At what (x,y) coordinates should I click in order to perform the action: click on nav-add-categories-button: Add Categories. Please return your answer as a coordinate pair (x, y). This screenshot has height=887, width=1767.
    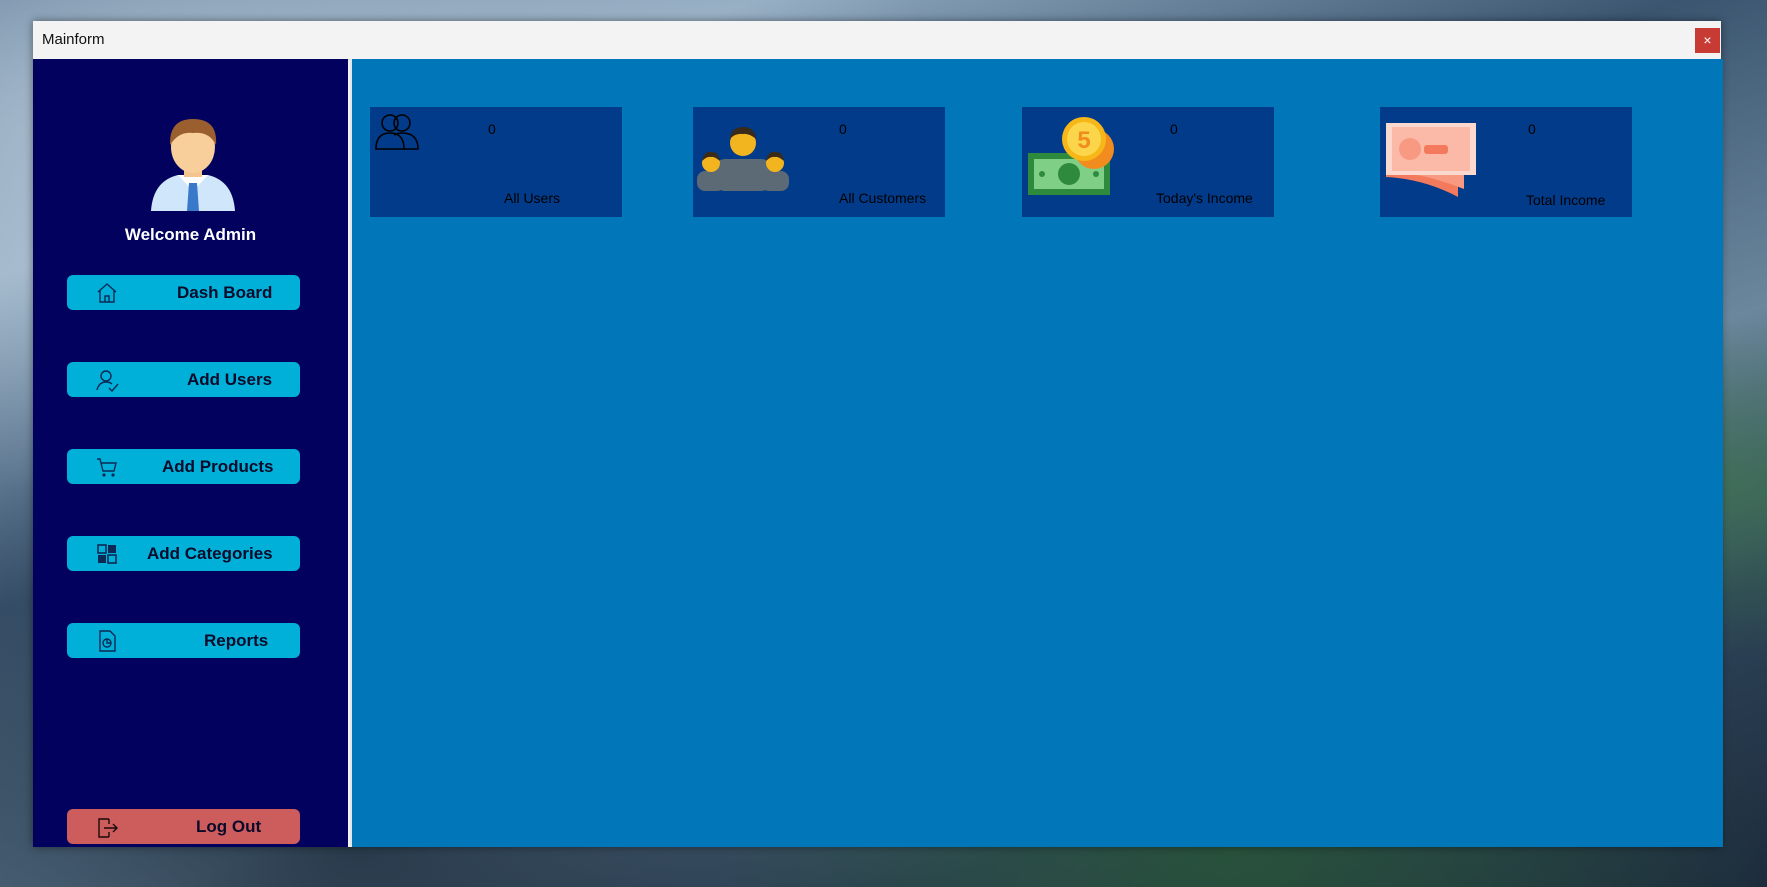
    Looking at the image, I should click on (183, 553).